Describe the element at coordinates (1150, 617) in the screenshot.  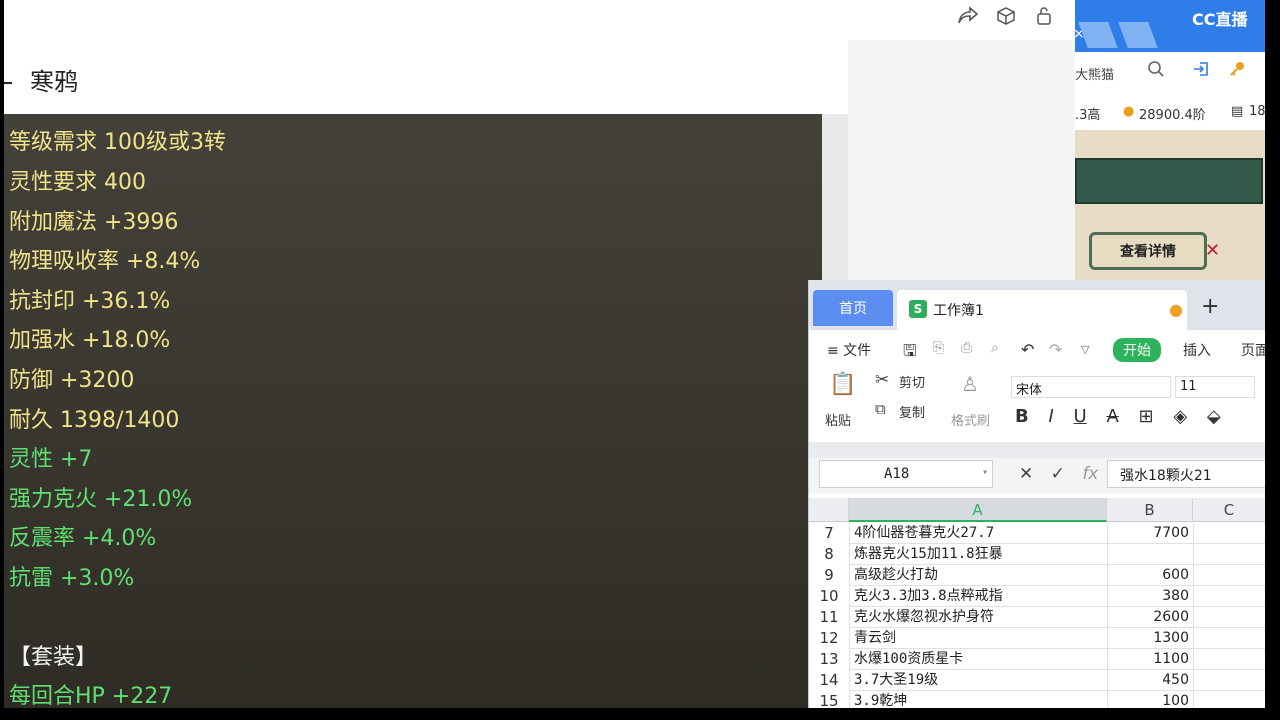
I see `cell-b: 2600` at that location.